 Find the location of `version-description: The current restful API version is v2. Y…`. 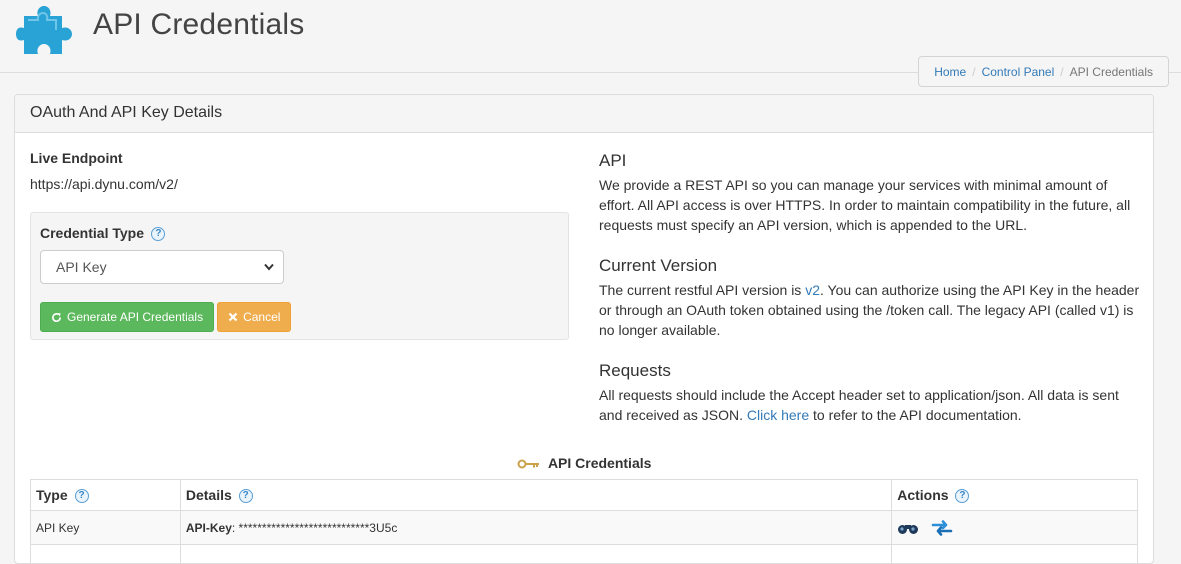

version-description: The current restful API version is v2. Y… is located at coordinates (871, 310).